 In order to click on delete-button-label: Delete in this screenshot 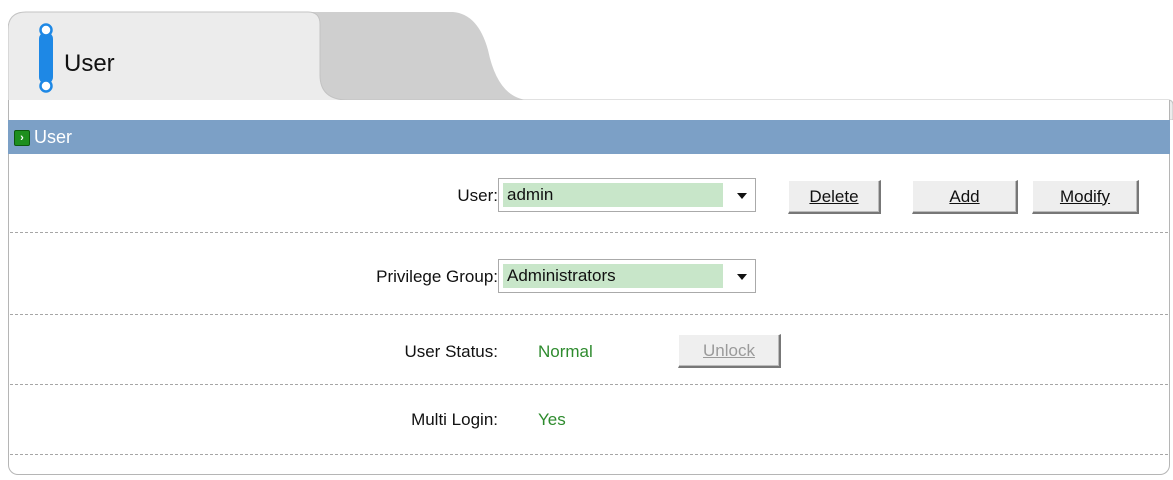, I will do `click(834, 196)`.